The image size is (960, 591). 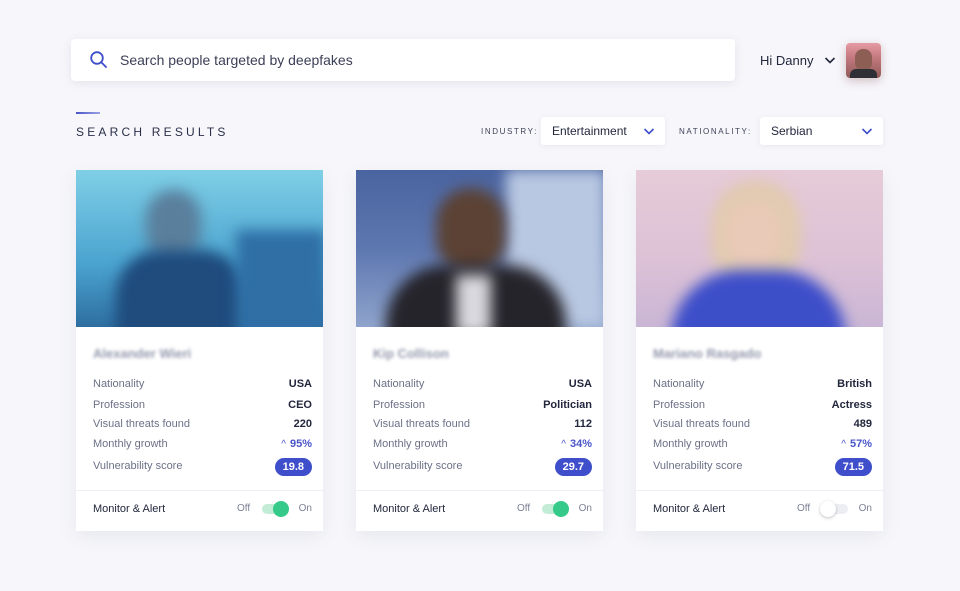 What do you see at coordinates (202, 407) in the screenshot?
I see `profession-row: Profession CEO` at bounding box center [202, 407].